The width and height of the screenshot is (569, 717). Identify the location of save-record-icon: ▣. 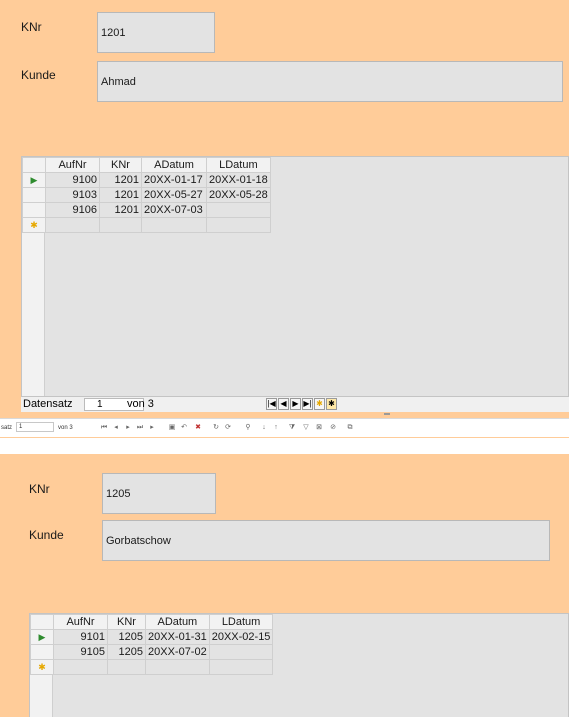
(172, 427).